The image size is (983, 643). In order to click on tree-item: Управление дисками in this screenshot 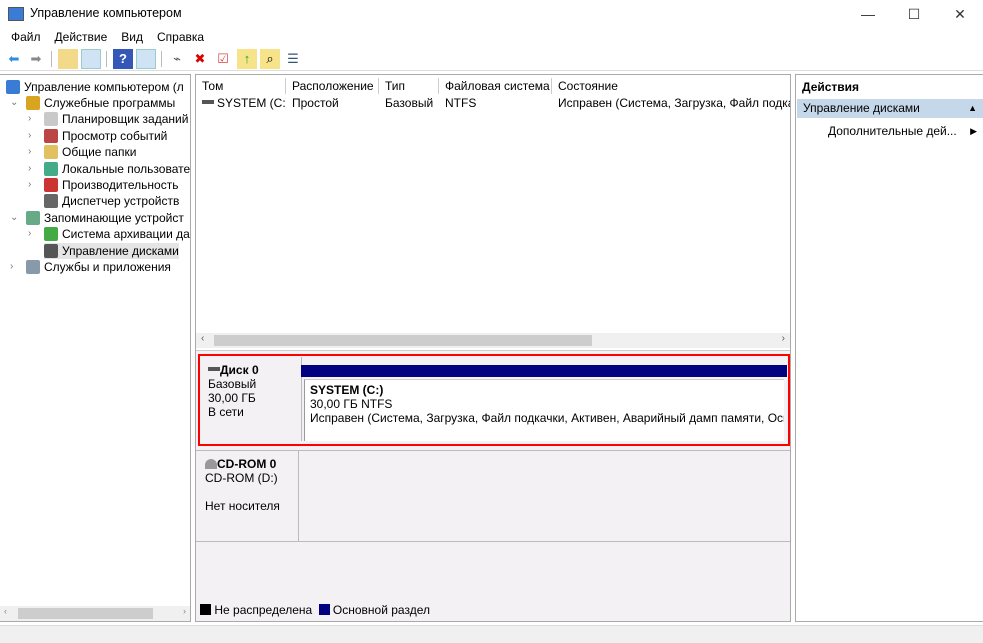, I will do `click(111, 250)`.